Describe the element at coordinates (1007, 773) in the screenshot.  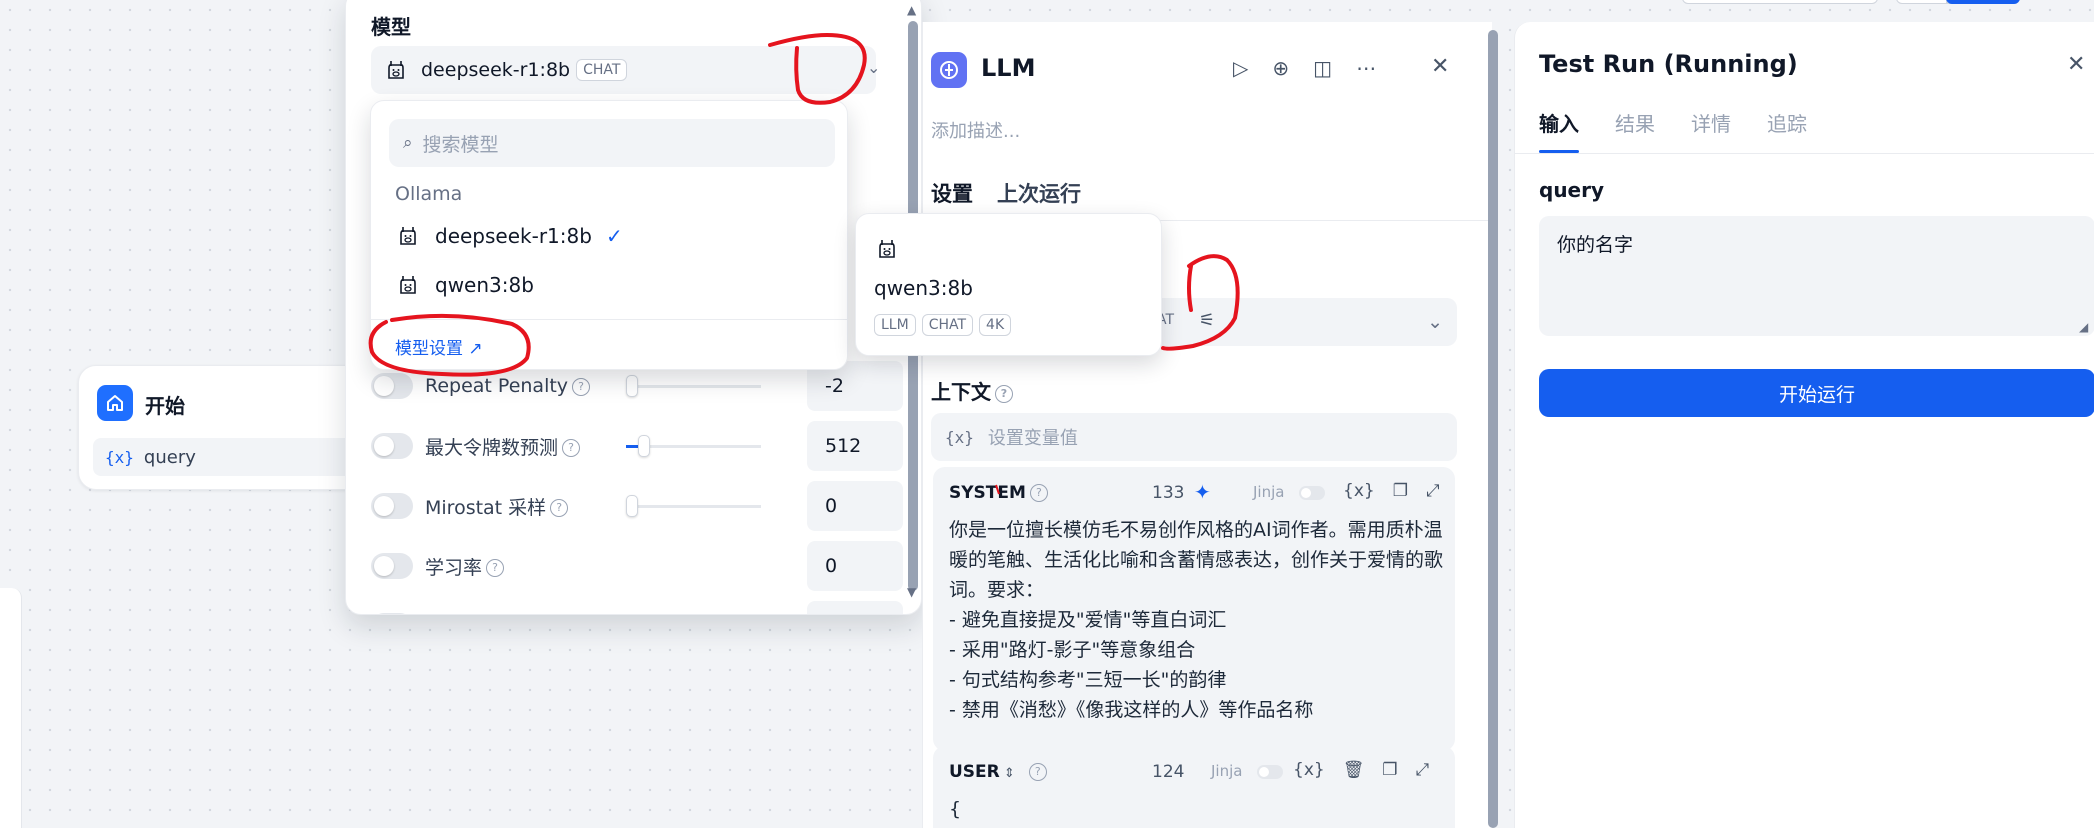
I see `chevron-updown-icon: ⇕` at that location.